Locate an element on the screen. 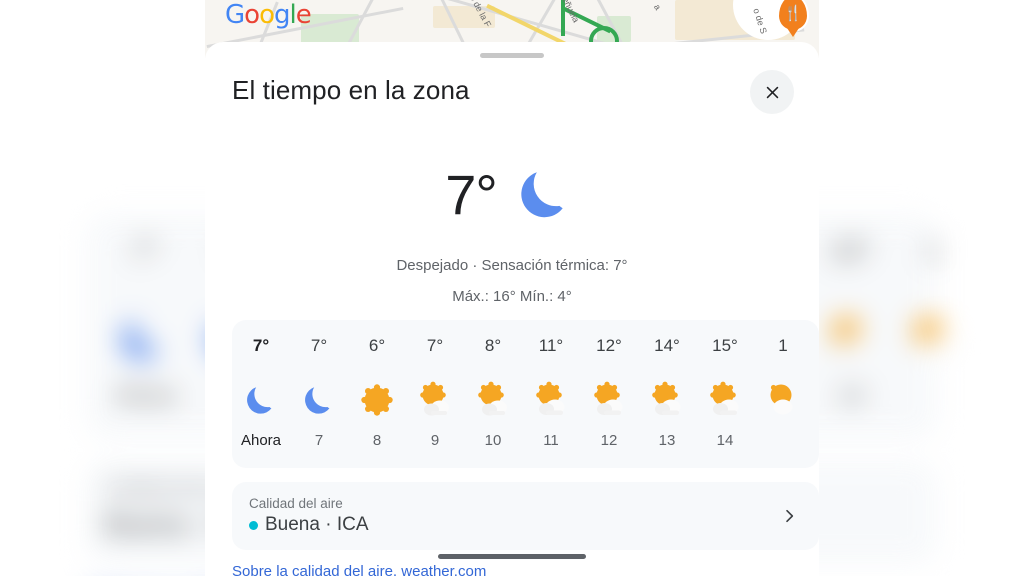 The height and width of the screenshot is (576, 1024). hourly-item: 7° Ahora is located at coordinates (261, 392).